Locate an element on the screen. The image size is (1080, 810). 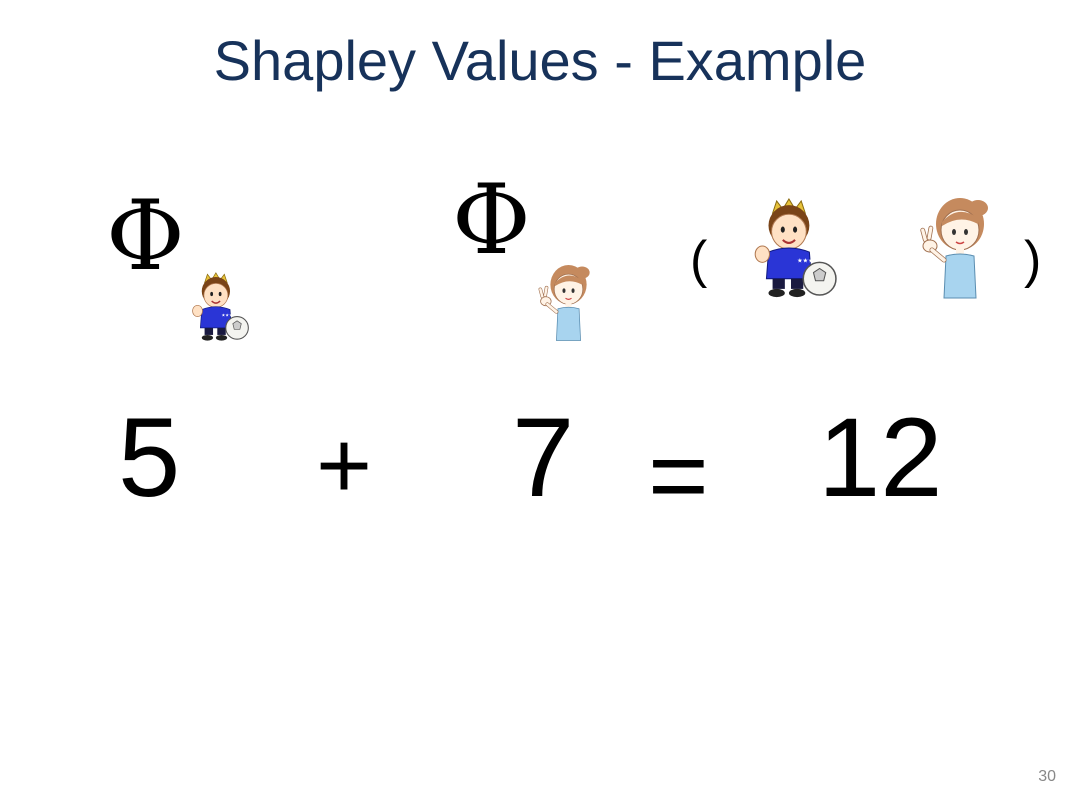
phi-symbol-2: Φ is located at coordinates (491, 220).